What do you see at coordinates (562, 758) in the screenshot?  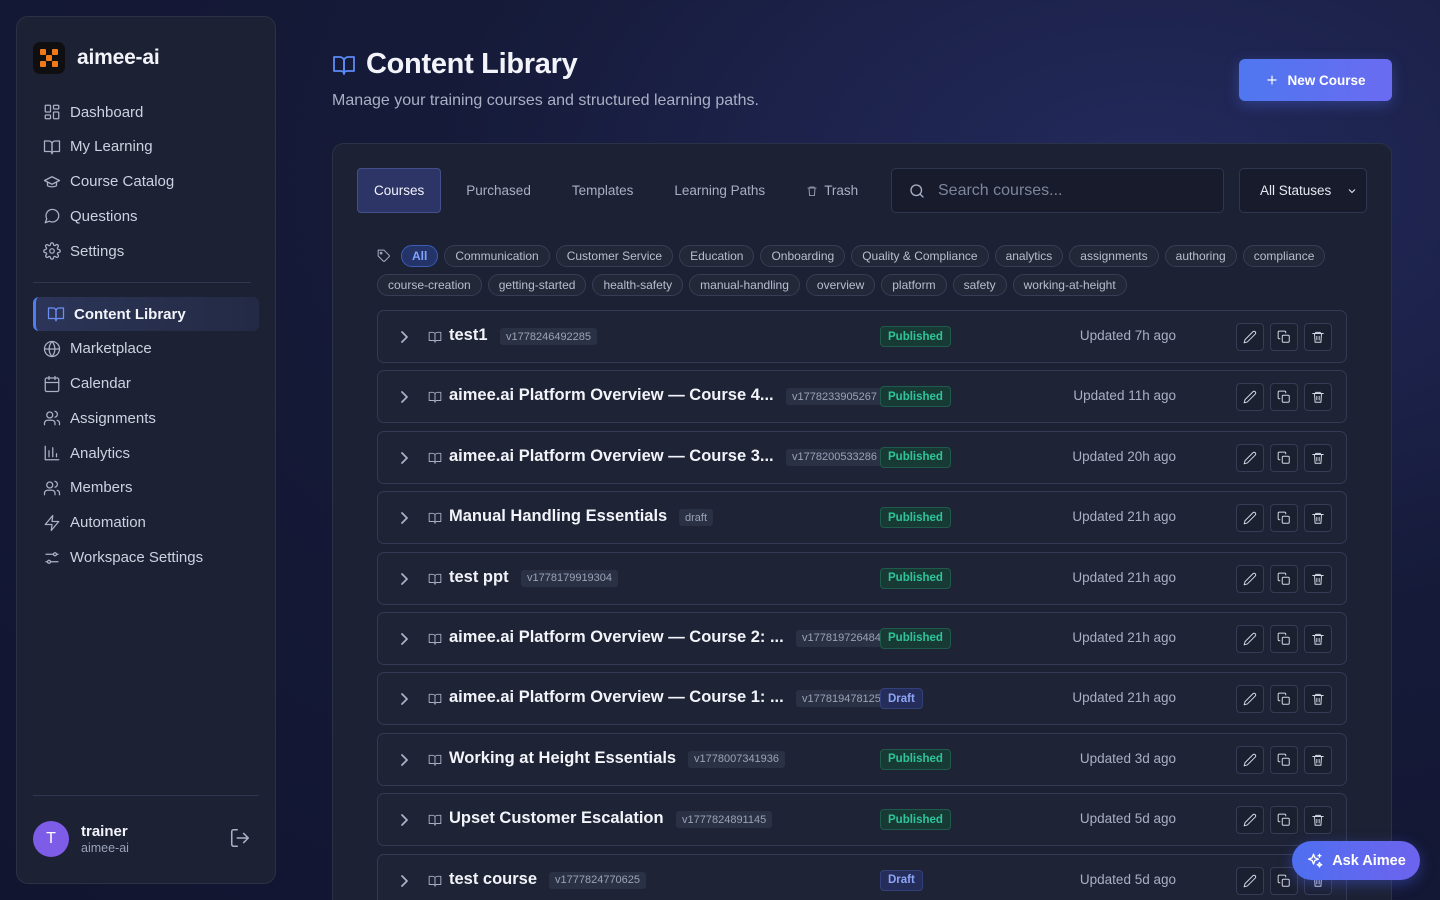 I see `course-title: Working at Height Essentials` at bounding box center [562, 758].